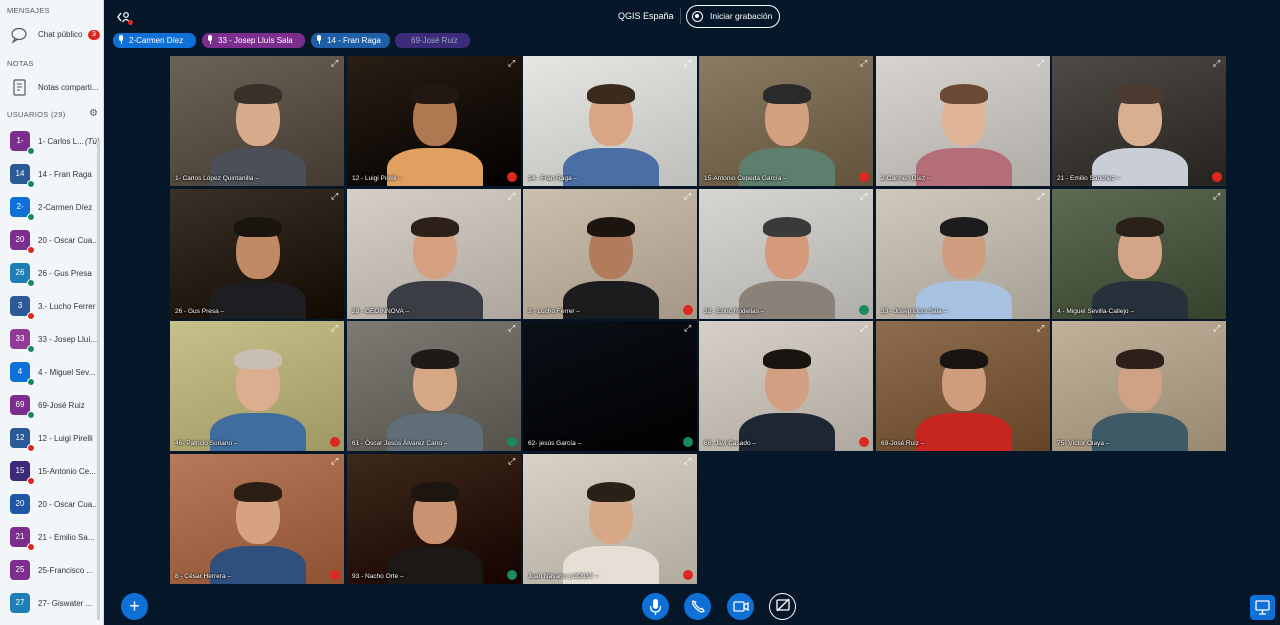 Image resolution: width=1280 pixels, height=625 pixels. Describe the element at coordinates (1139, 121) in the screenshot. I see `video-tile: ⤢ 21 - Emilio Sanchez –` at that location.